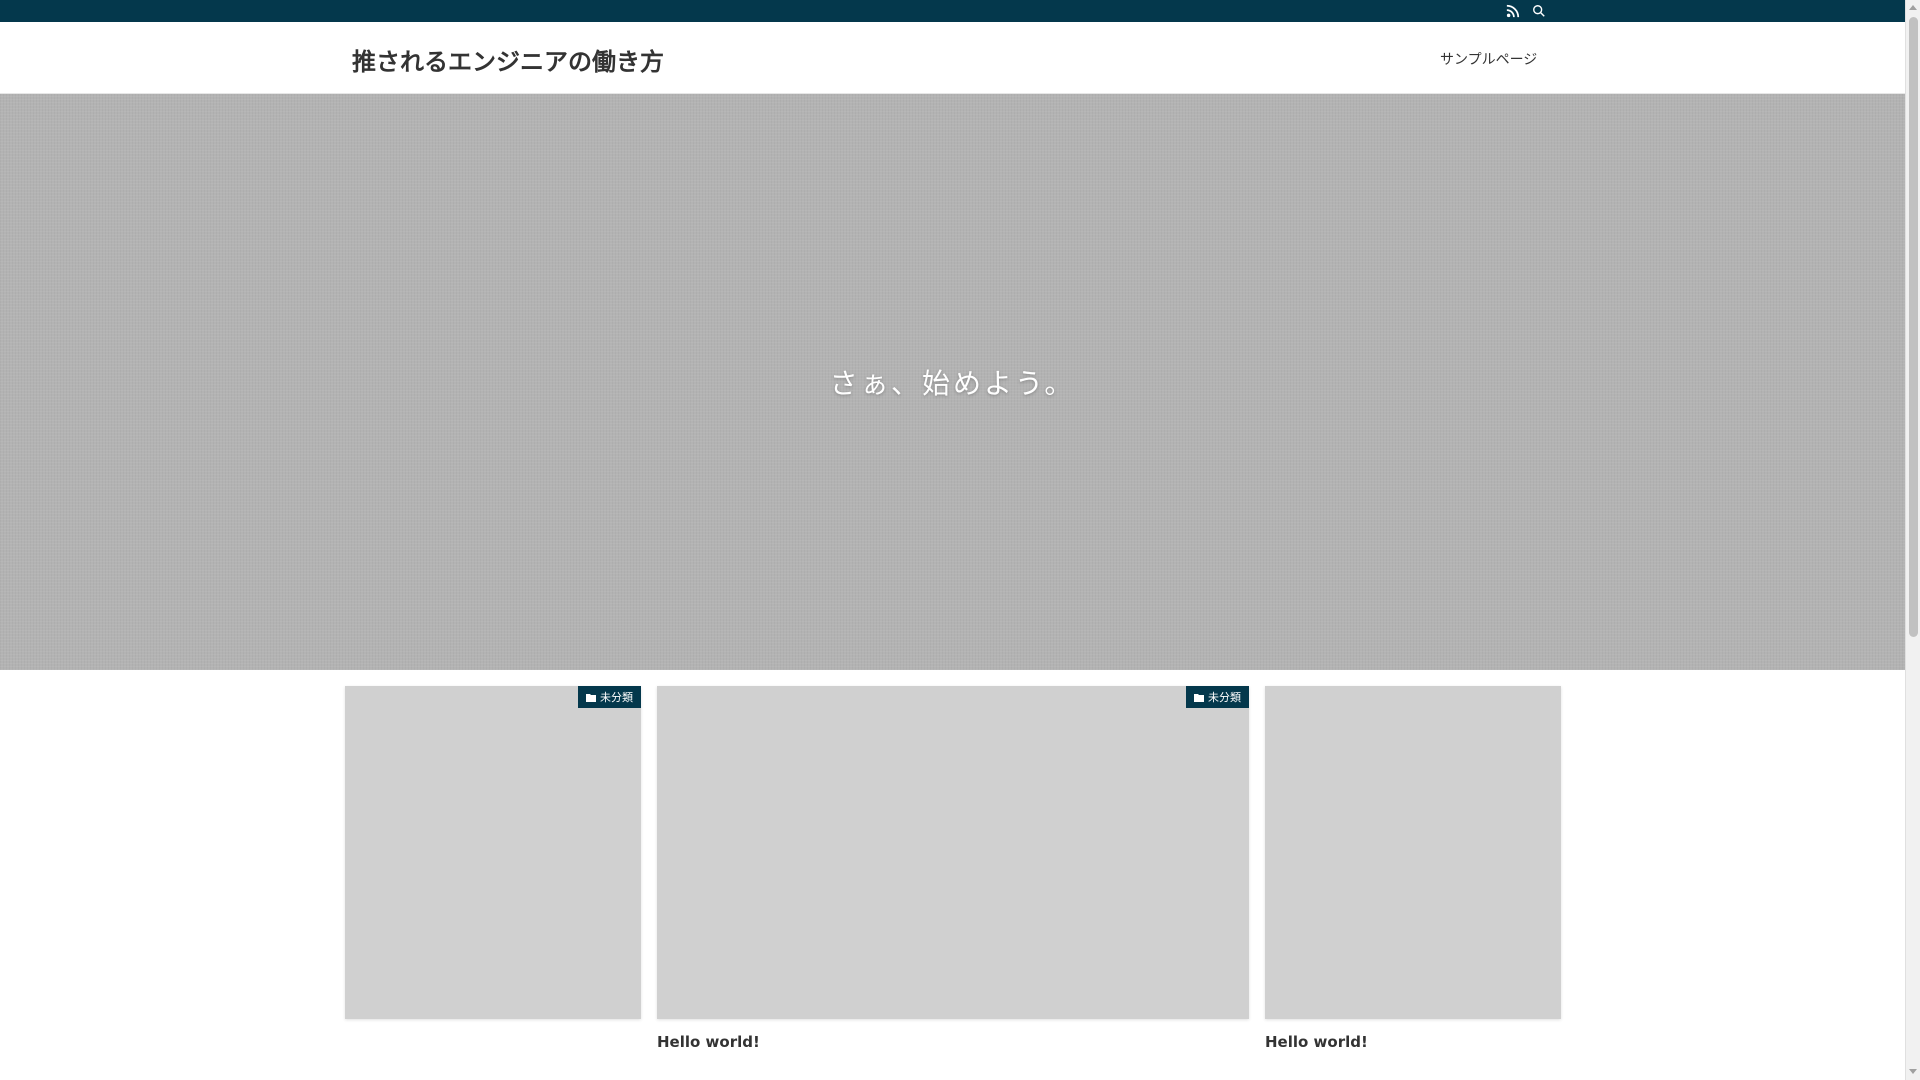  I want to click on post-card: 未分類 Hello world!, so click(953, 868).